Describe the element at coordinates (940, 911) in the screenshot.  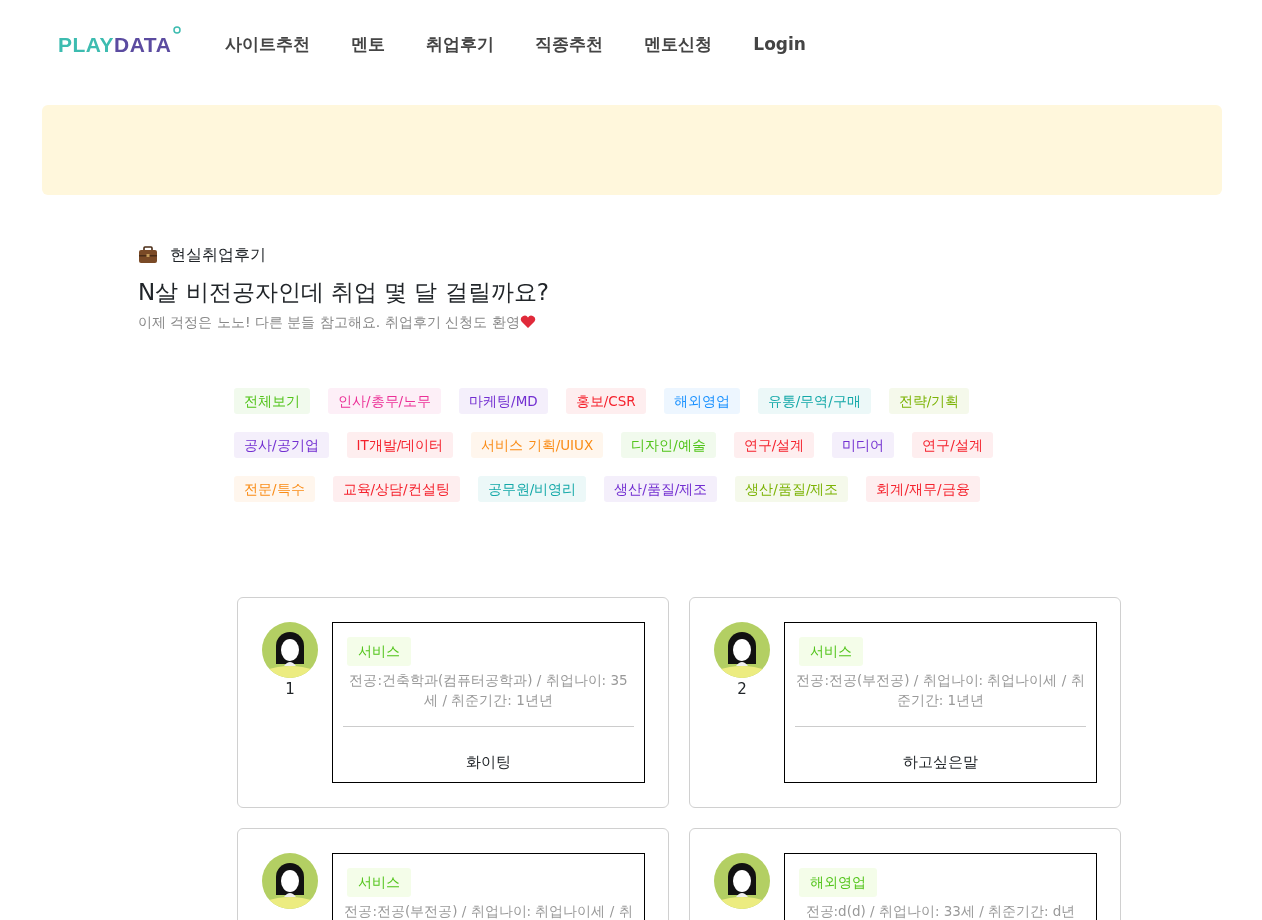
I see `review-detail: 전공:d(d) / 취업나이: 33세 / 취준기간: d년` at that location.